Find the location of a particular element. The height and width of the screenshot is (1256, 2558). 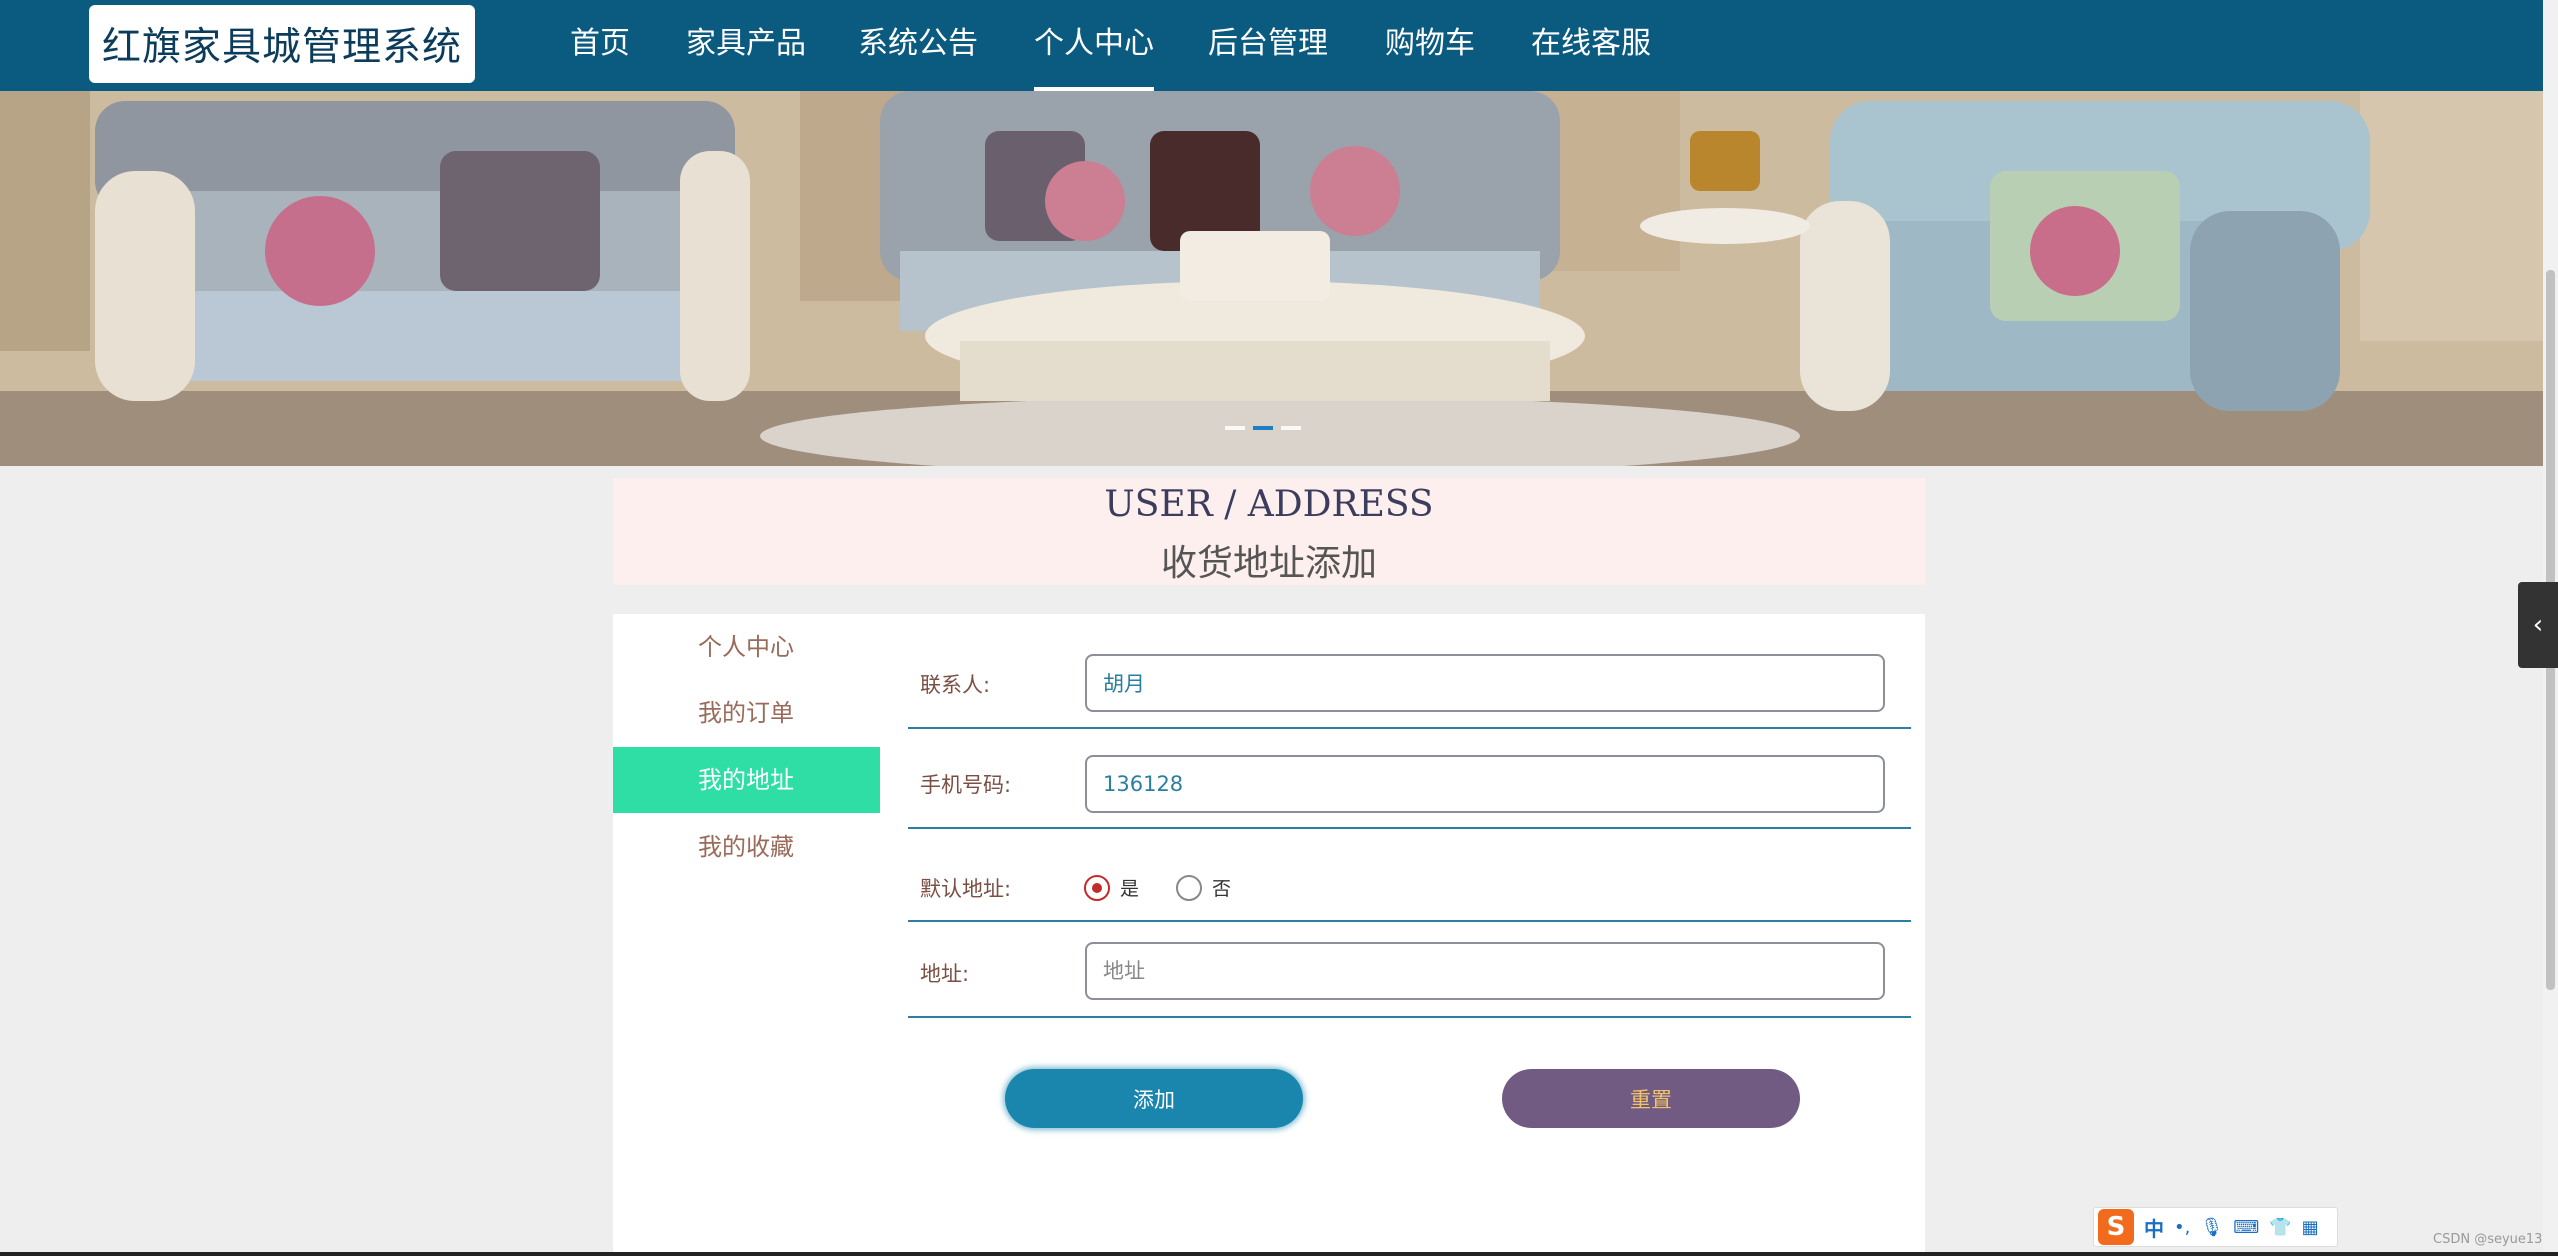

sogou-logo-icon: S is located at coordinates (2116, 1227).